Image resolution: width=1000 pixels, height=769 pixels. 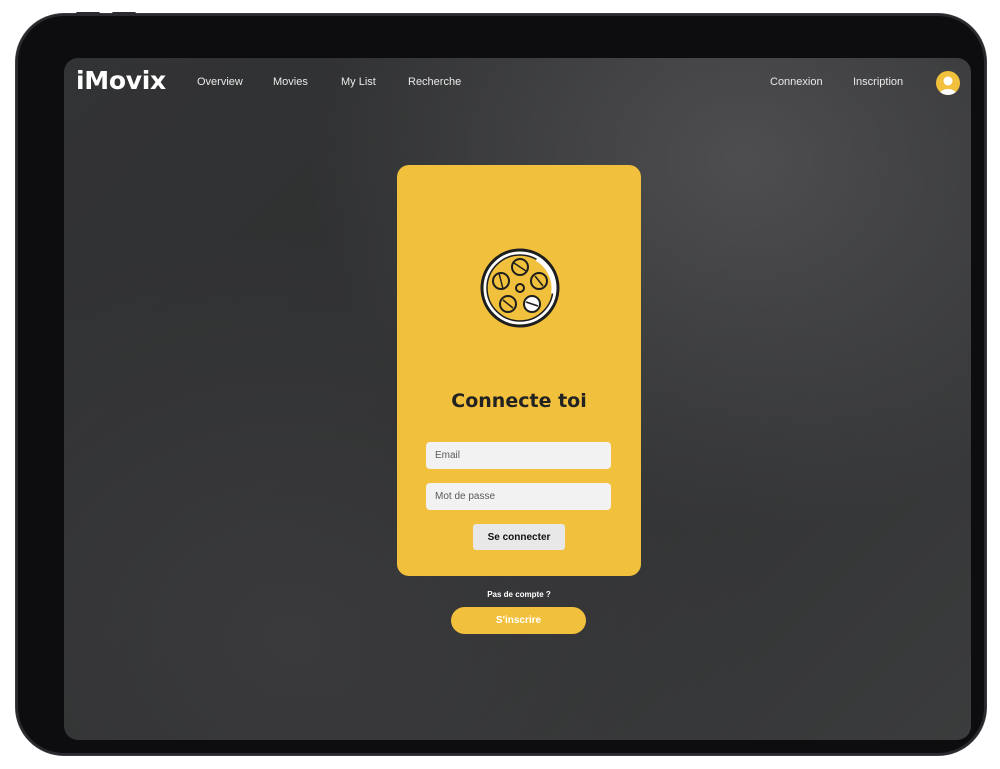 What do you see at coordinates (878, 82) in the screenshot?
I see `nav-link-inscription: Inscription` at bounding box center [878, 82].